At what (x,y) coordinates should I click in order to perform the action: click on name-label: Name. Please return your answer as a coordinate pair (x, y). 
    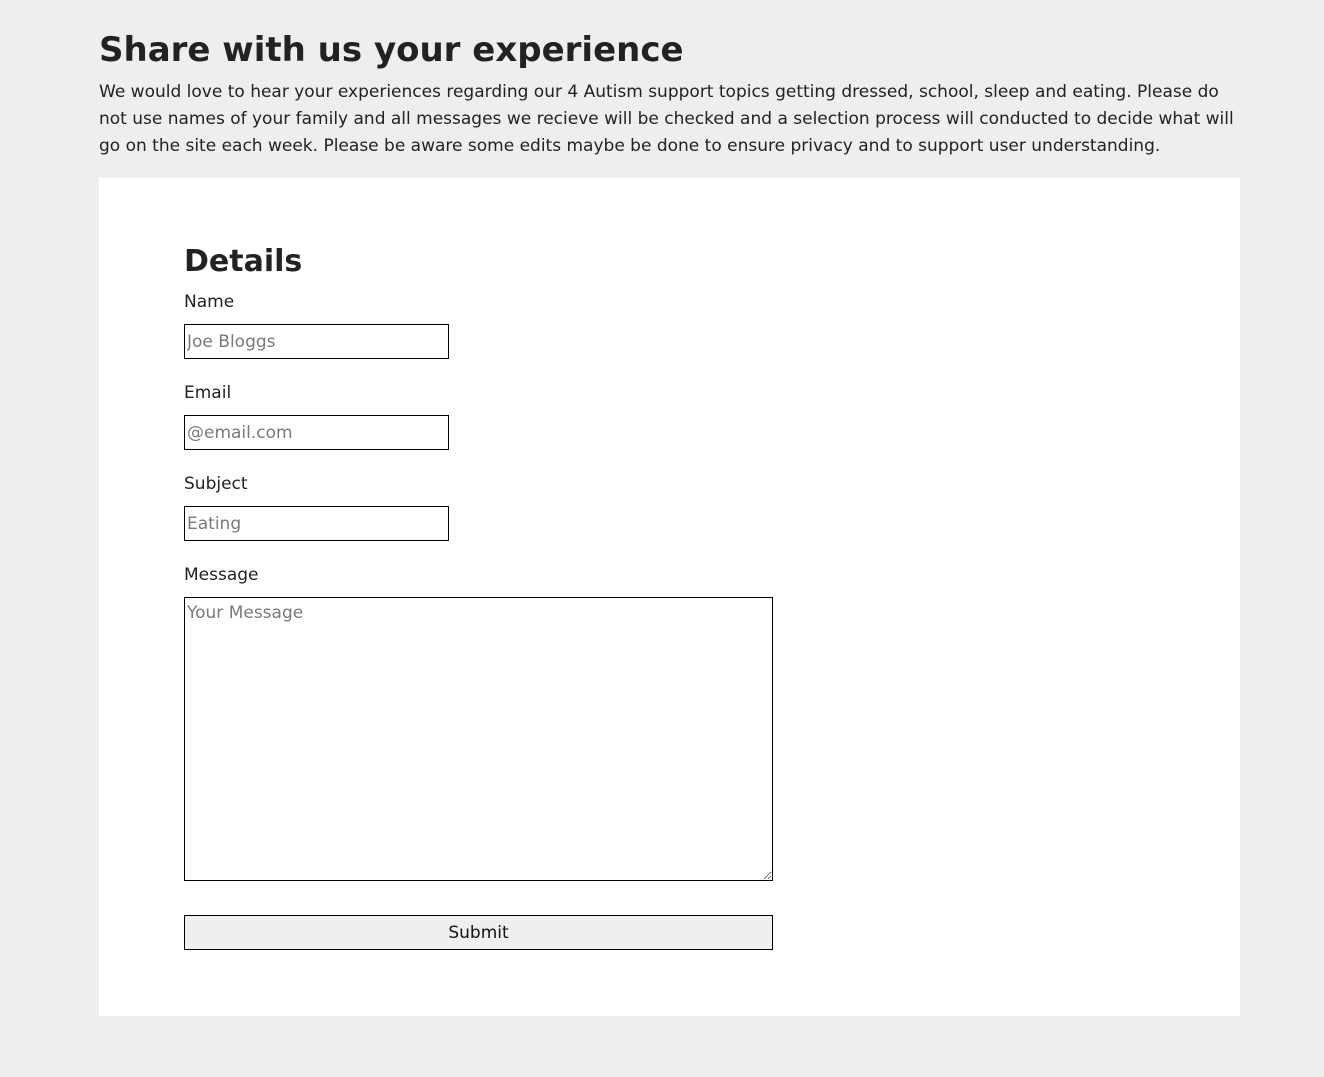
    Looking at the image, I should click on (209, 302).